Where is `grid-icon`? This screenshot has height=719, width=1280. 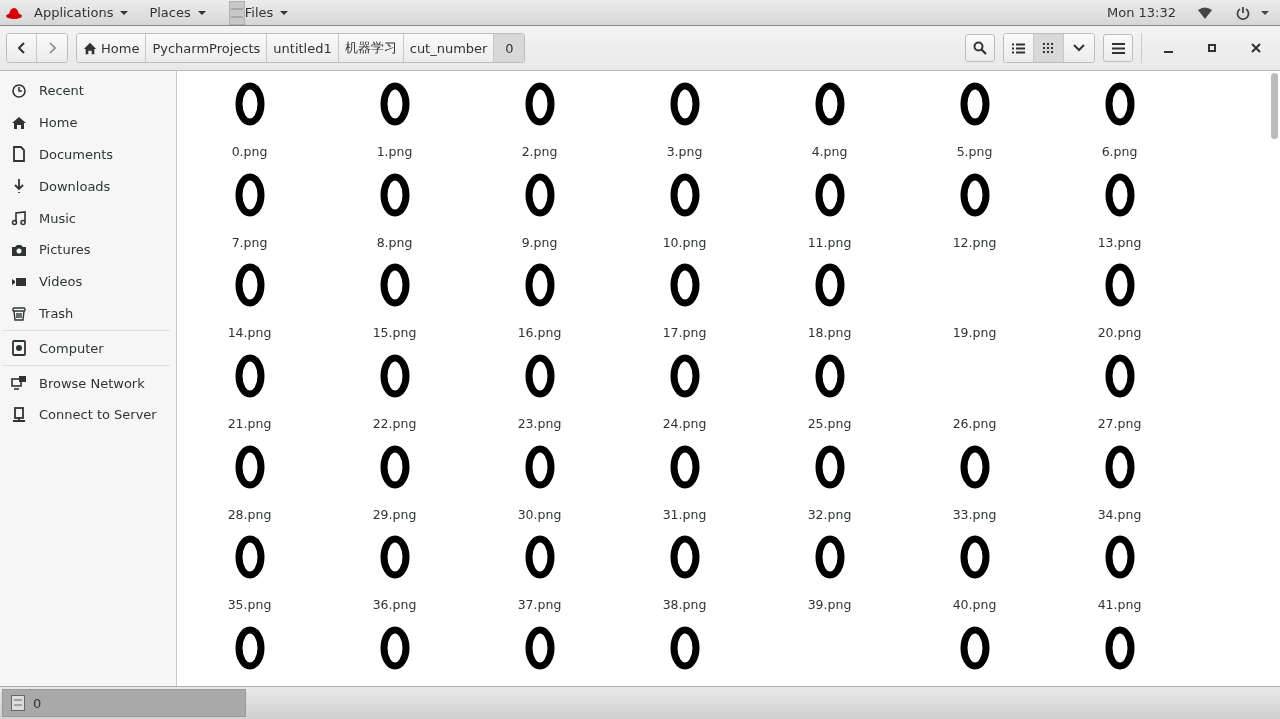
grid-icon is located at coordinates (1048, 48).